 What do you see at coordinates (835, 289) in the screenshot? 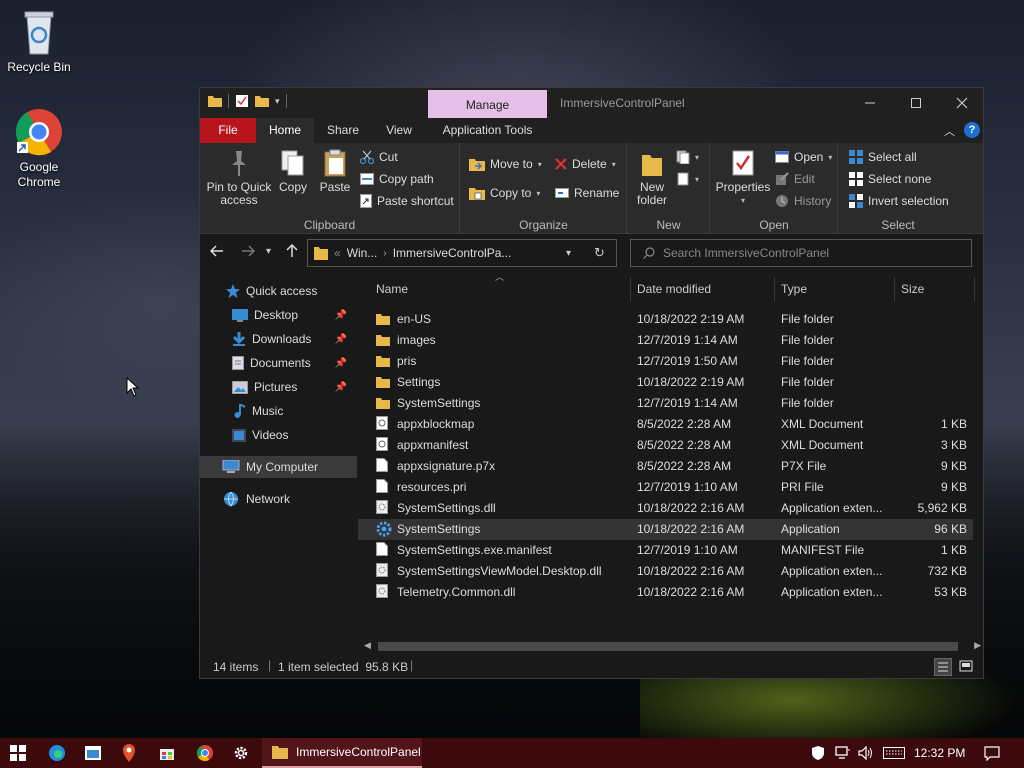
I see `column-header-type: Type` at bounding box center [835, 289].